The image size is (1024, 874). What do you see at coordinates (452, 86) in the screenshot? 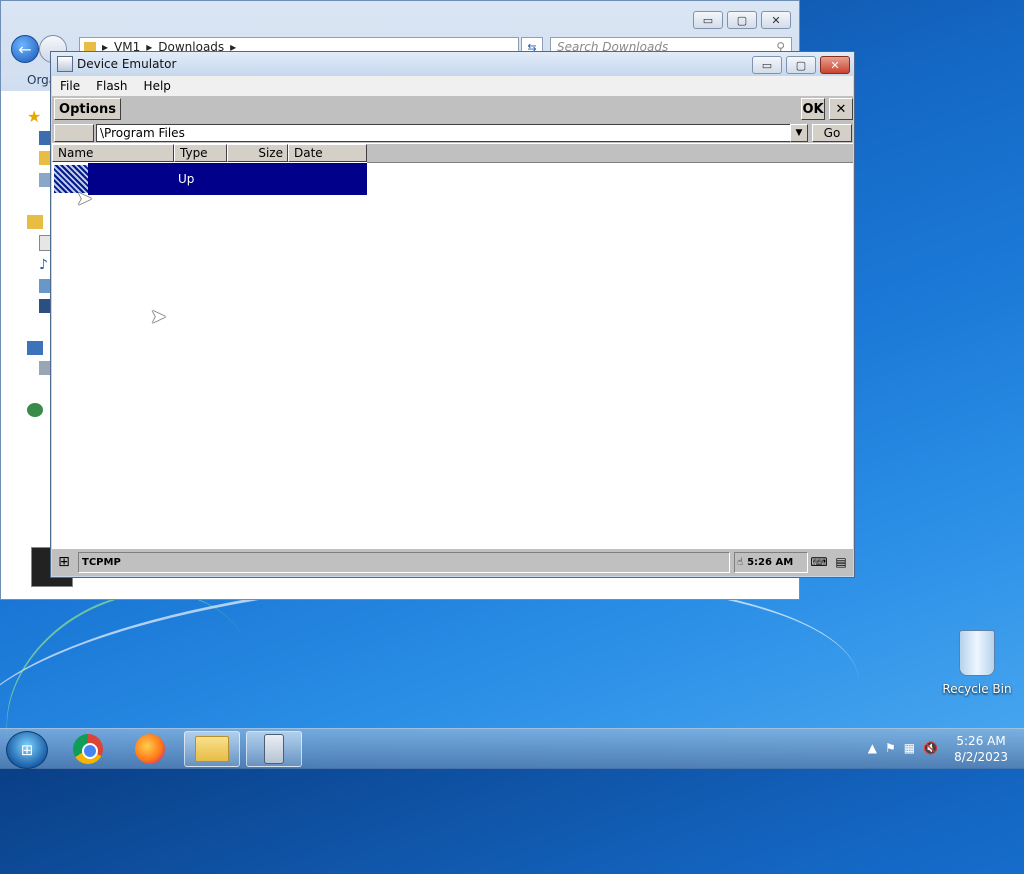
I see `emulator-menubar: File Flash Help` at bounding box center [452, 86].